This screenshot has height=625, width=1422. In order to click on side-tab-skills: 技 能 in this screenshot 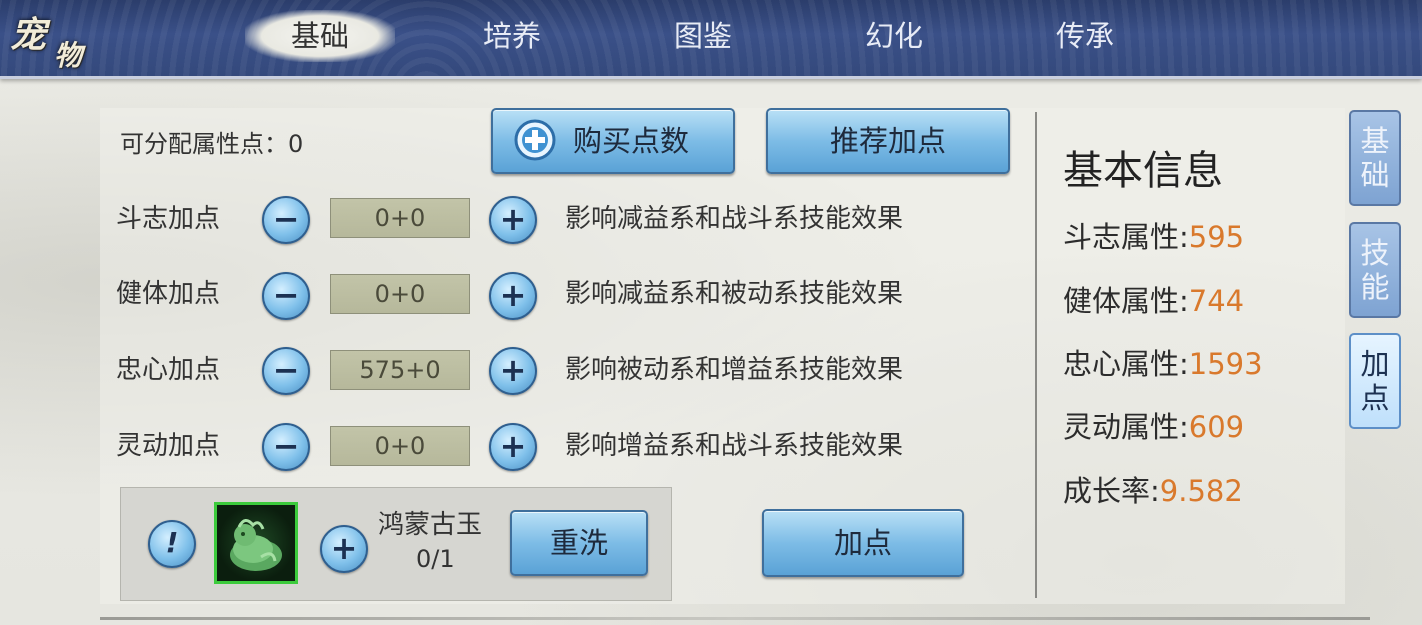, I will do `click(1375, 270)`.